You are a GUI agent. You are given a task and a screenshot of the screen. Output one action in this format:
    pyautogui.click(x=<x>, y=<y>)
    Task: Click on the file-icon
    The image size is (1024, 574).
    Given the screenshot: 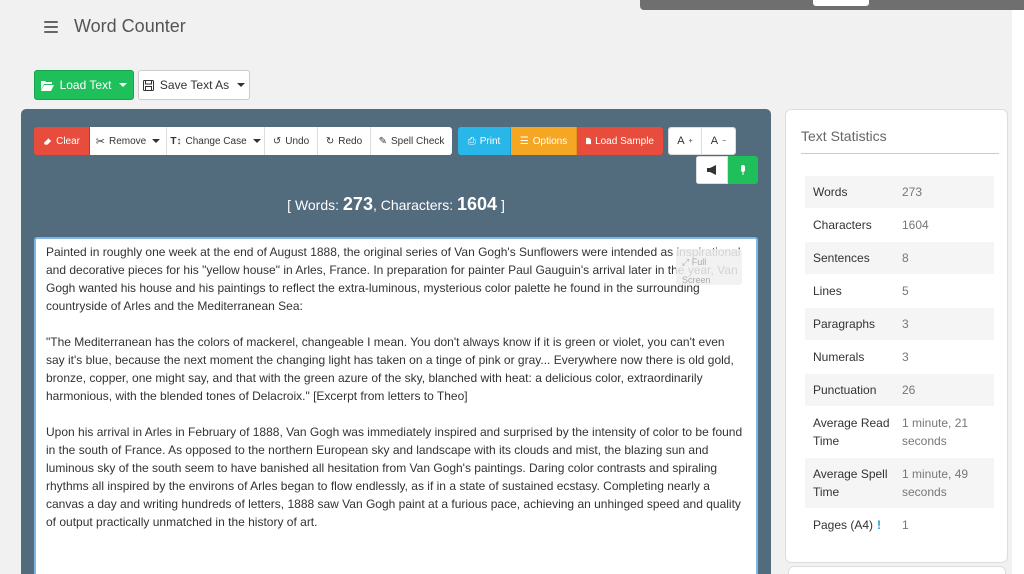 What is the action you would take?
    pyautogui.click(x=589, y=141)
    